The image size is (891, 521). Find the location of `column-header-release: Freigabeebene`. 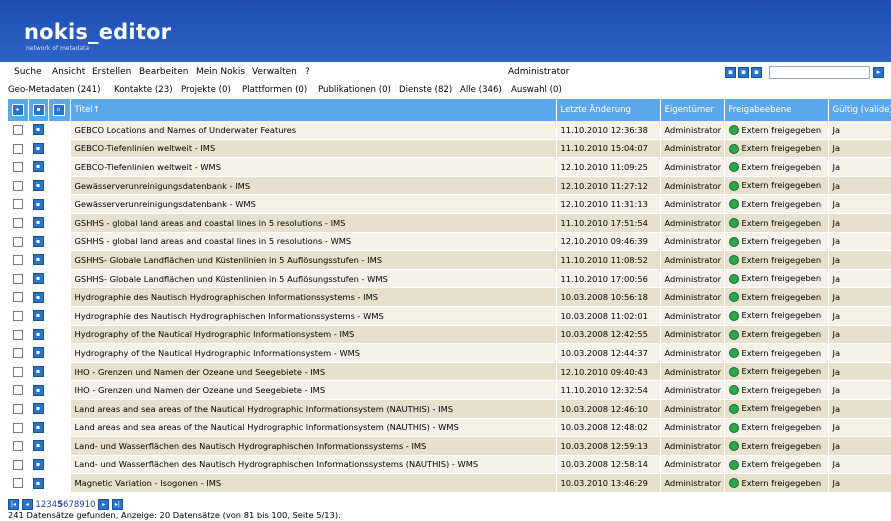

column-header-release: Freigabeebene is located at coordinates (776, 110).